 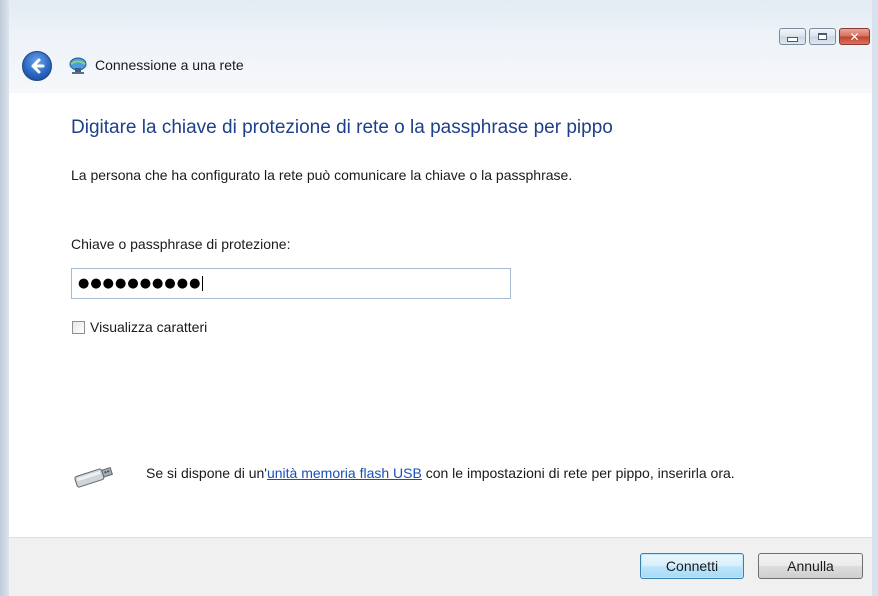 What do you see at coordinates (291, 283) in the screenshot?
I see `security-key-input: ●●●●●●●●●●` at bounding box center [291, 283].